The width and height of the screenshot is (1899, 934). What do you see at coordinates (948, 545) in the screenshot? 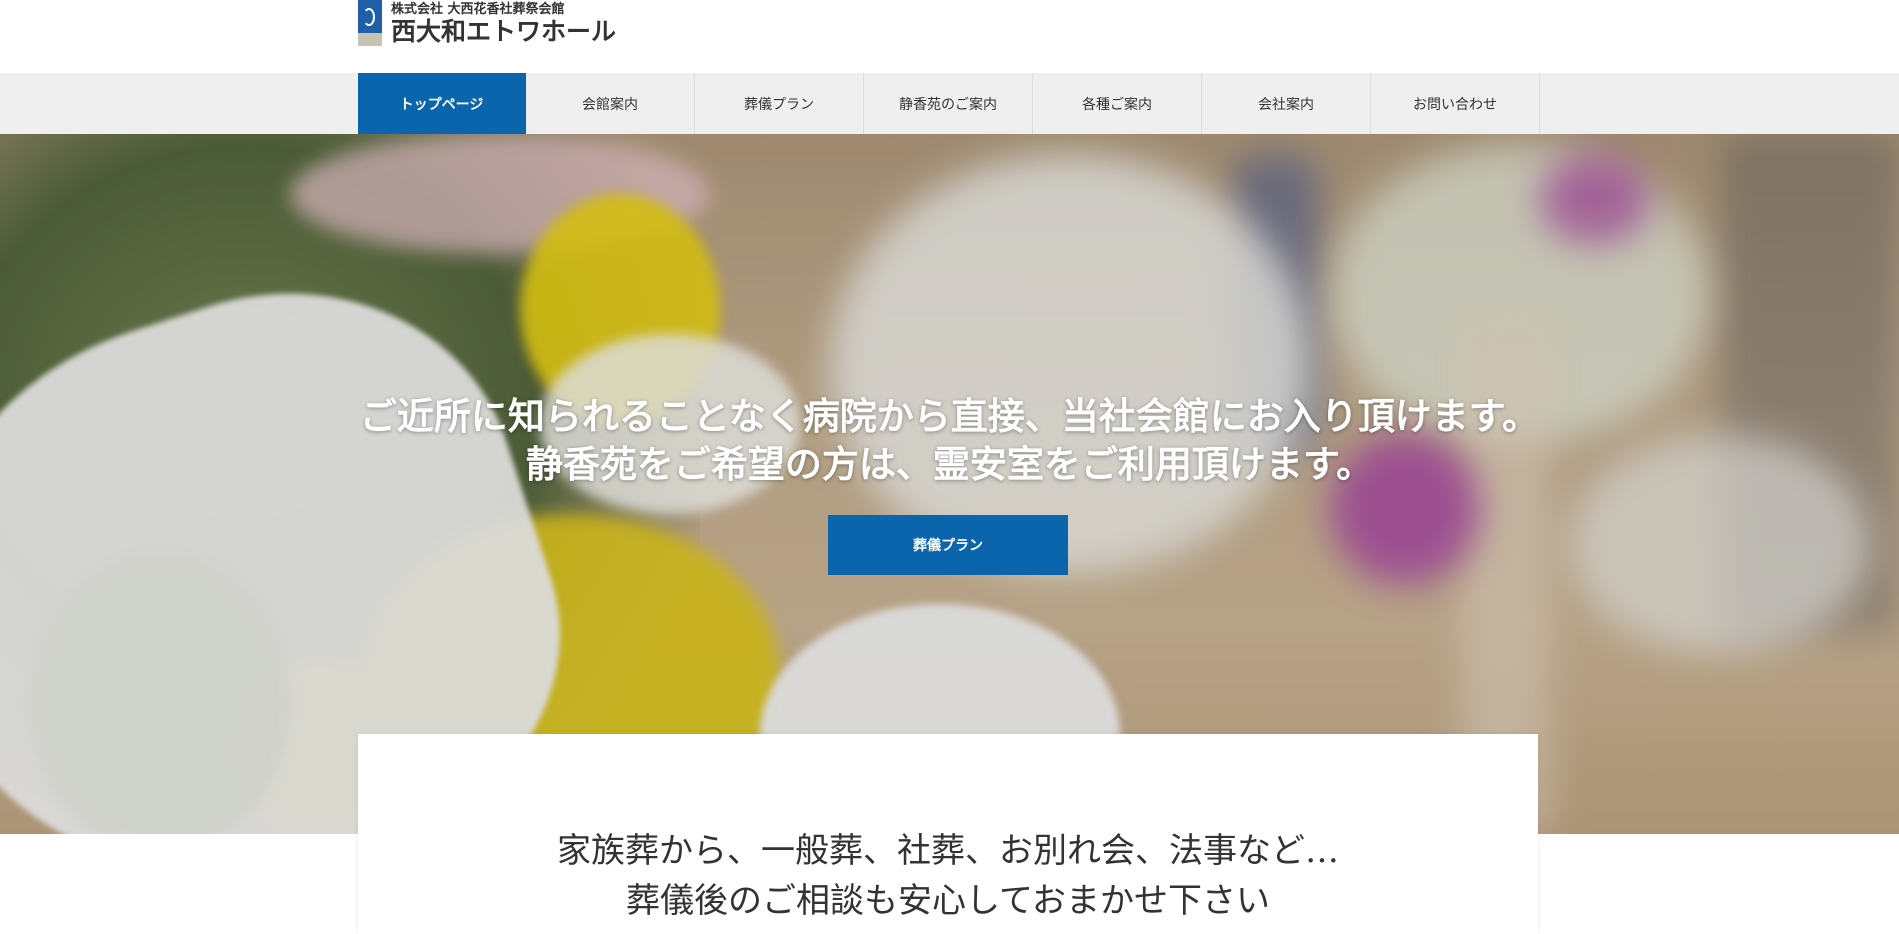
I see `funeral-plan-button: 葬儀プラン` at bounding box center [948, 545].